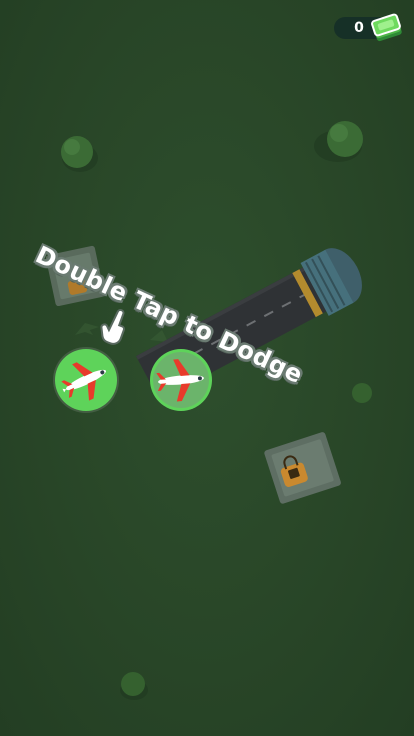  I want to click on pointing-hand-icon, so click(112, 326).